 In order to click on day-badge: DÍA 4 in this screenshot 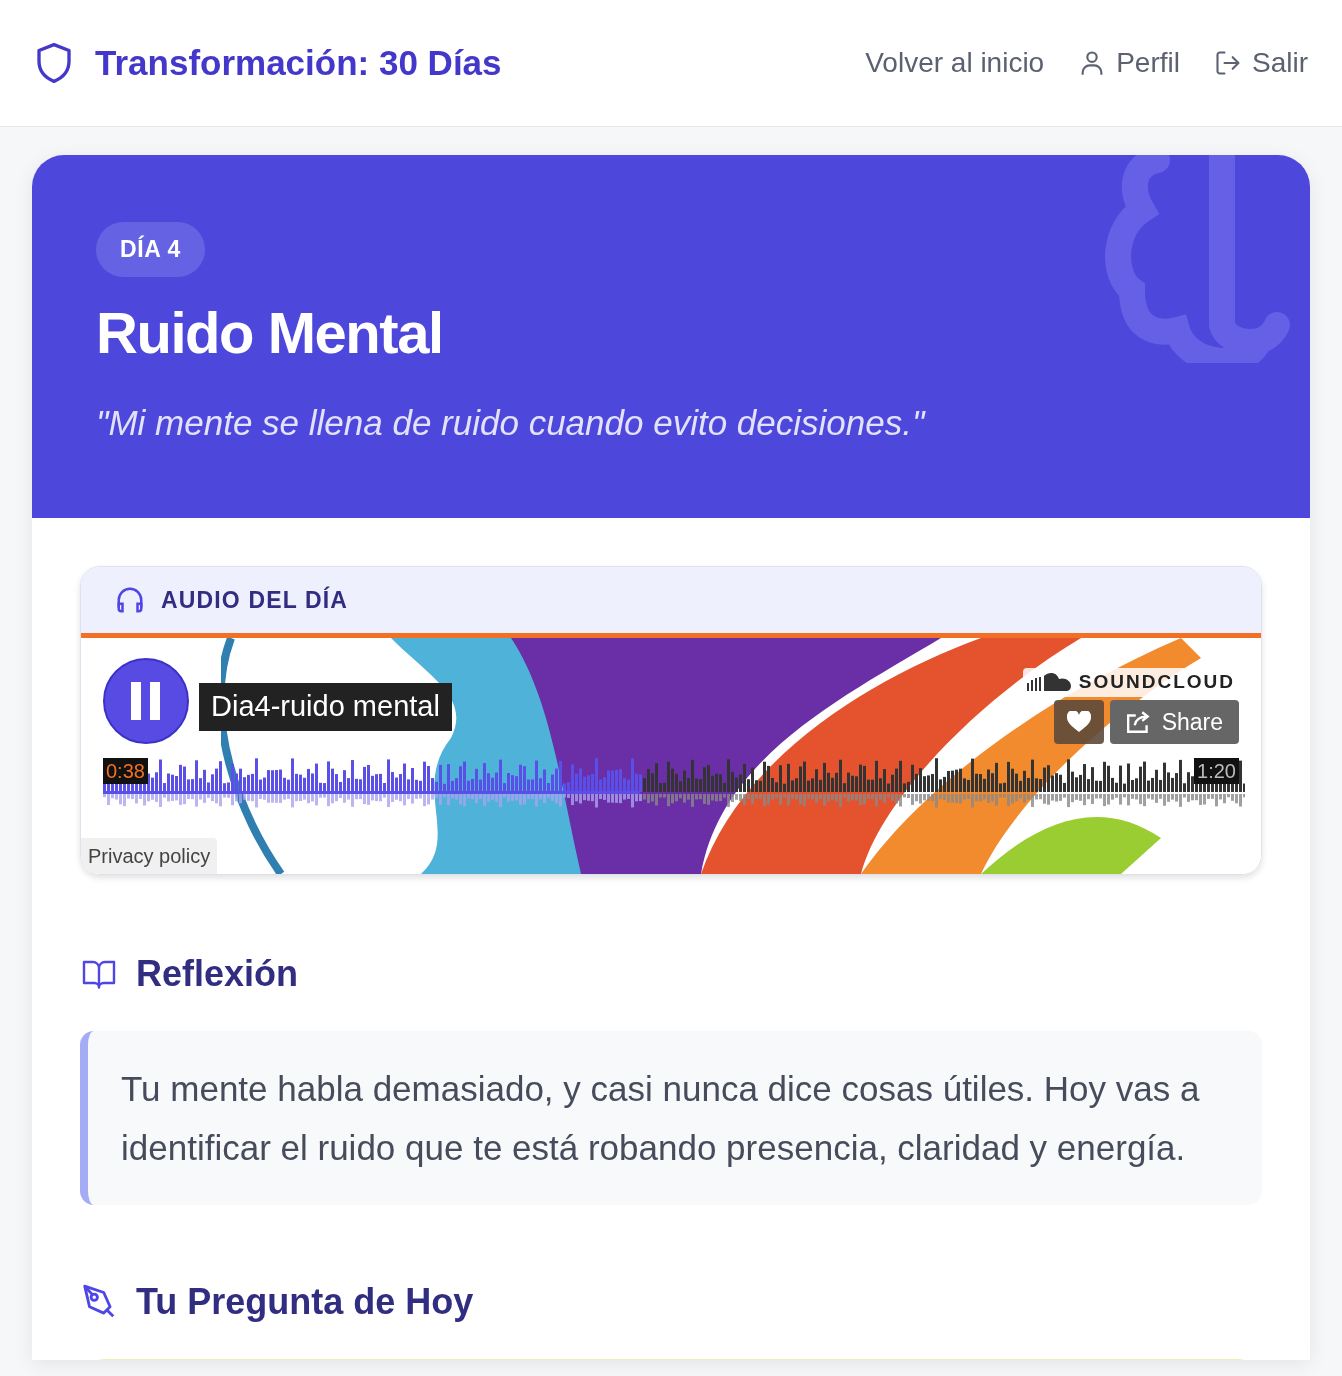, I will do `click(150, 249)`.